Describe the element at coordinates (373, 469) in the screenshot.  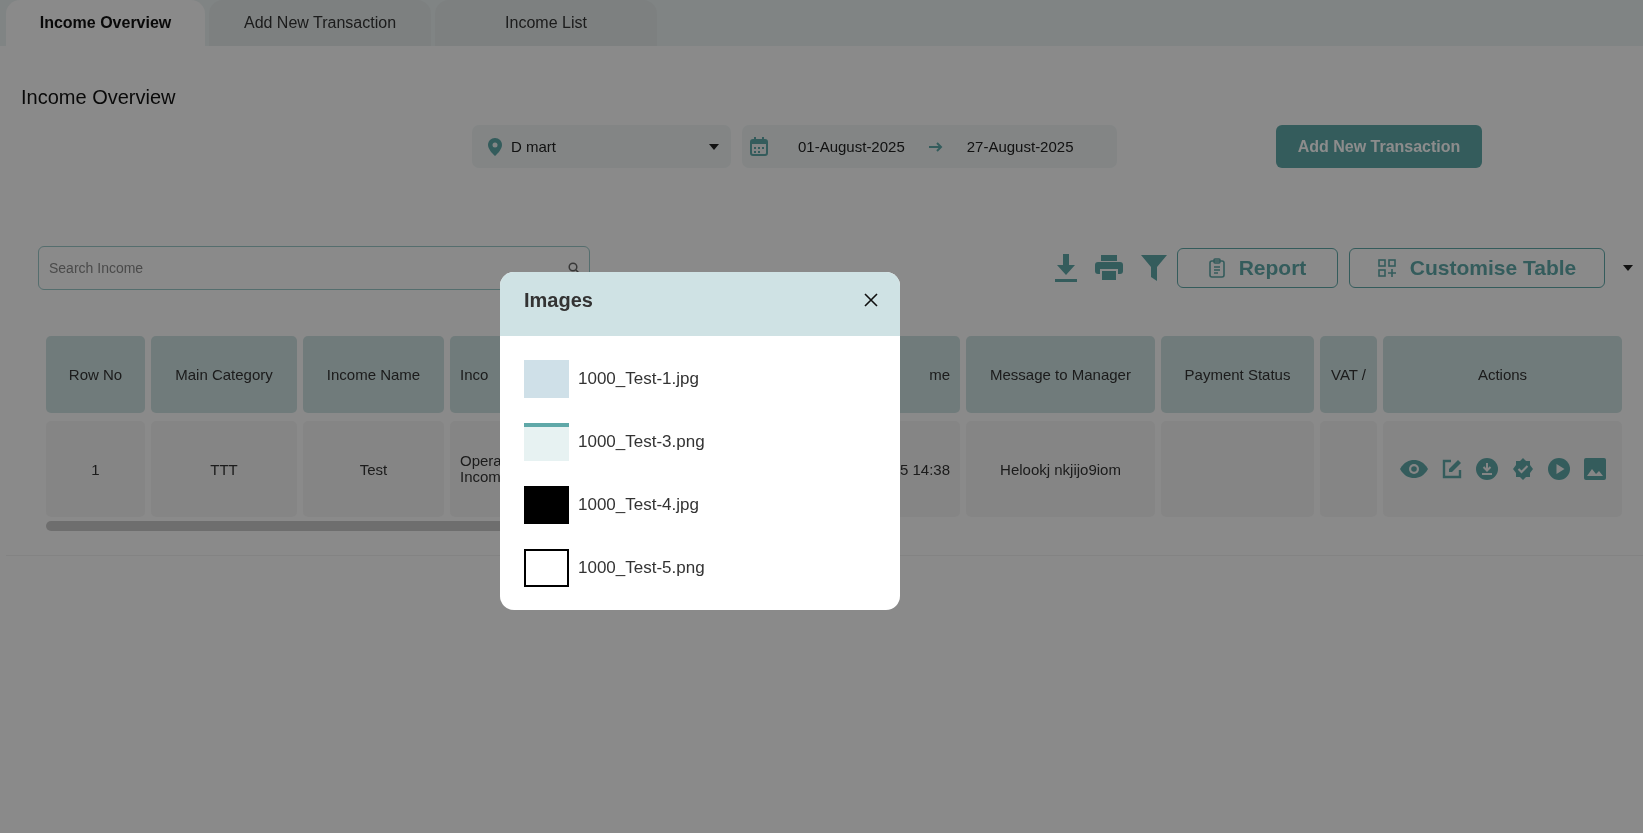
I see `table-cell: Test` at that location.